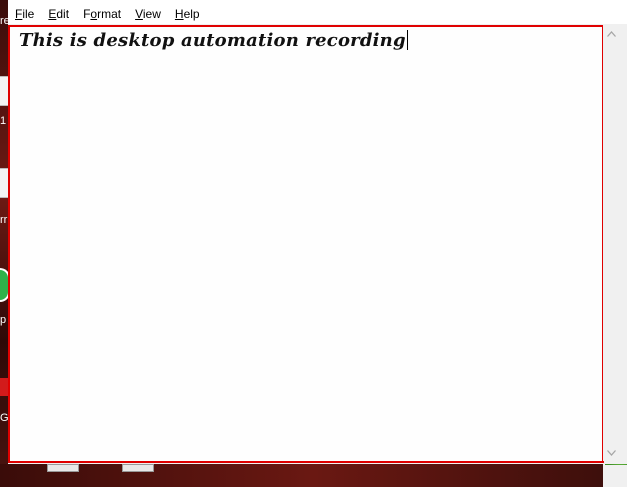  I want to click on menu-view-label: iew, so click(151, 14).